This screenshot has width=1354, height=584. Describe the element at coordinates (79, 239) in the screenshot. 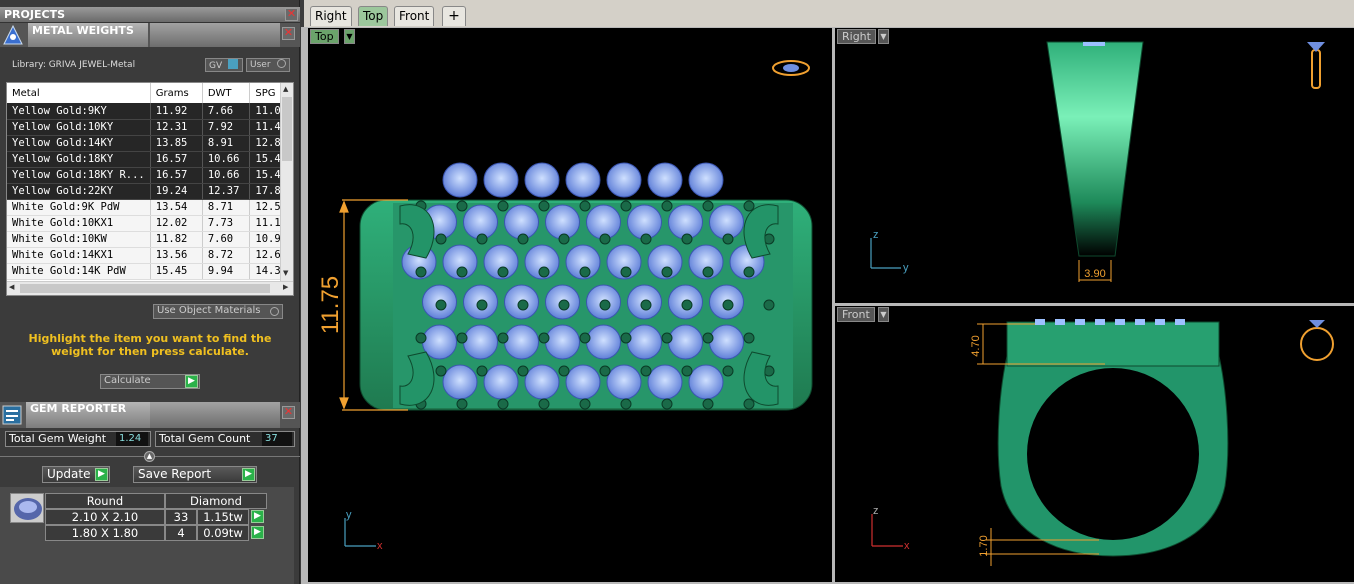

I see `metal-name: White Gold:10KW` at that location.